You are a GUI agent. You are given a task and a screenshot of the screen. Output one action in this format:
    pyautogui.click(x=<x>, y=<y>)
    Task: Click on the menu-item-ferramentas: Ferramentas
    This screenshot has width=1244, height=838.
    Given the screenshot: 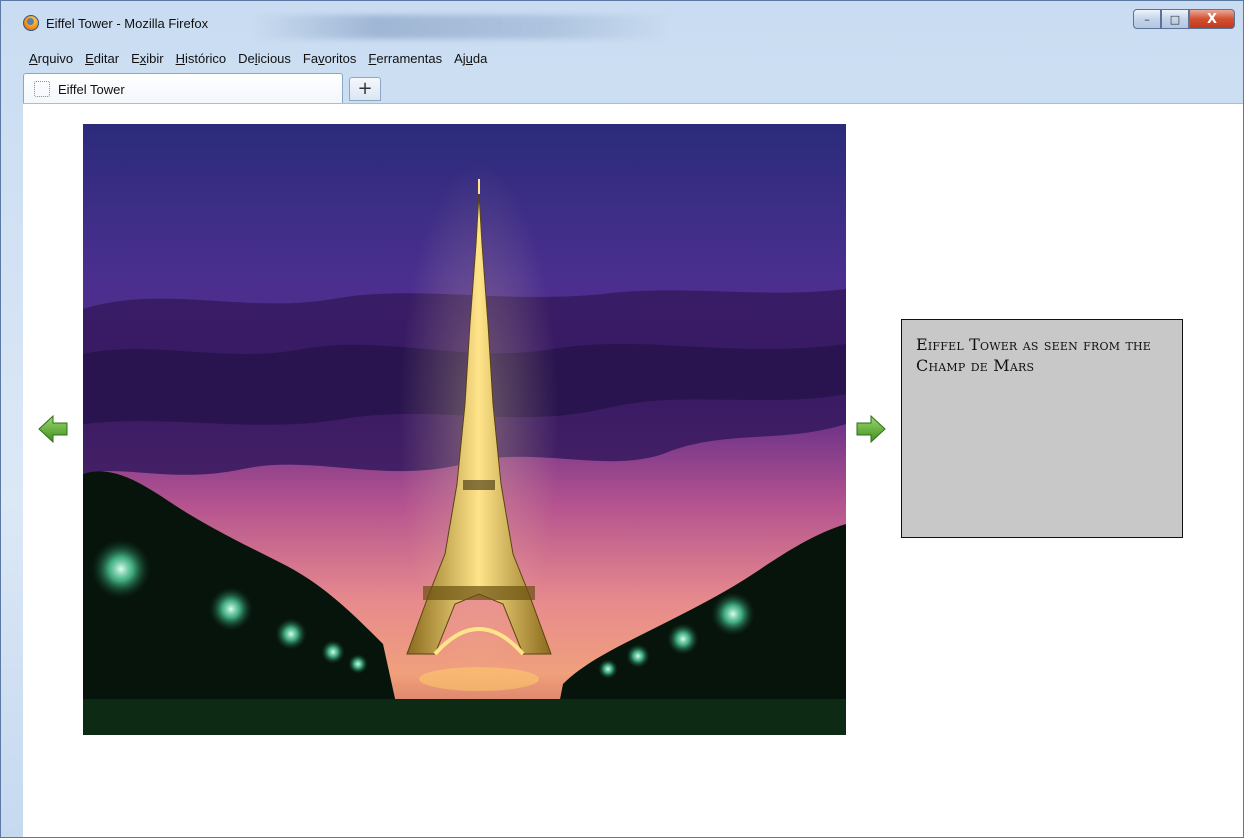 What is the action you would take?
    pyautogui.click(x=405, y=59)
    